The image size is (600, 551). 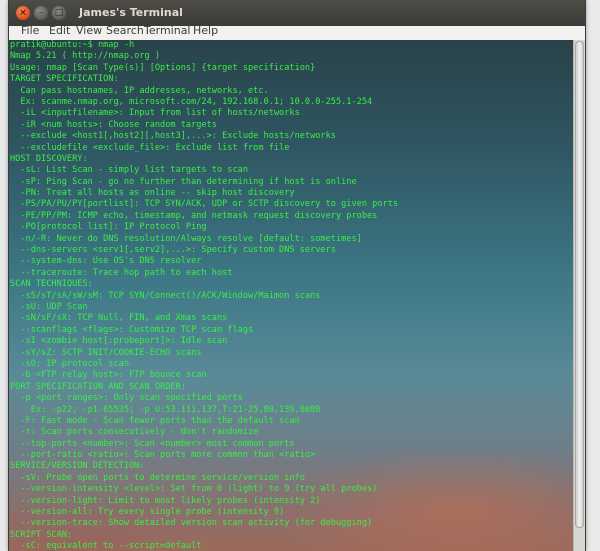 What do you see at coordinates (51, 284) in the screenshot?
I see `terminal-line: SCAN TECHNIQUES:` at bounding box center [51, 284].